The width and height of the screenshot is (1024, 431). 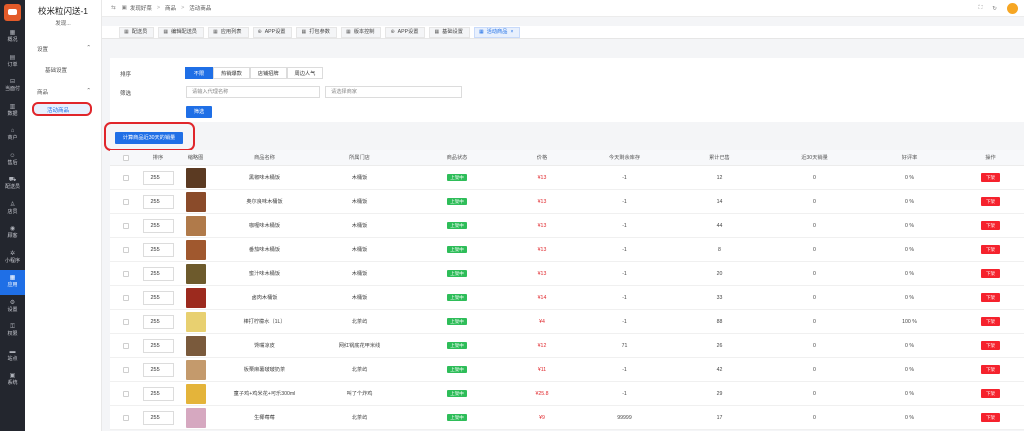 What do you see at coordinates (981, 8) in the screenshot?
I see `fullscreen-icon: ⛶` at bounding box center [981, 8].